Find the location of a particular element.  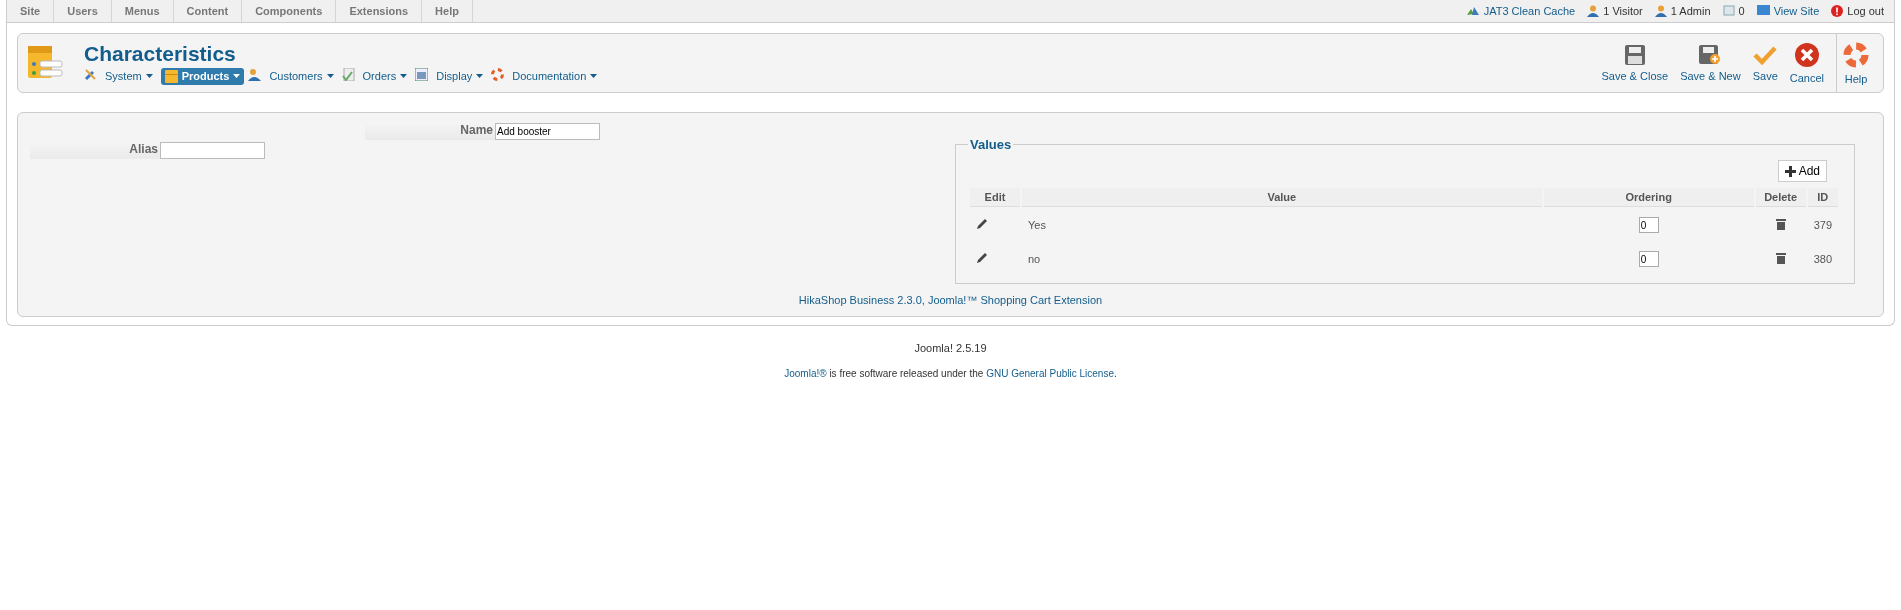

toolbar-button: Cancel is located at coordinates (1806, 63).